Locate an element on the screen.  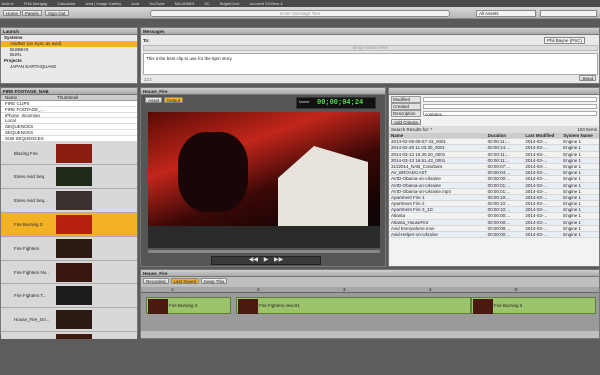
asset-search-input is located at coordinates (568, 13).